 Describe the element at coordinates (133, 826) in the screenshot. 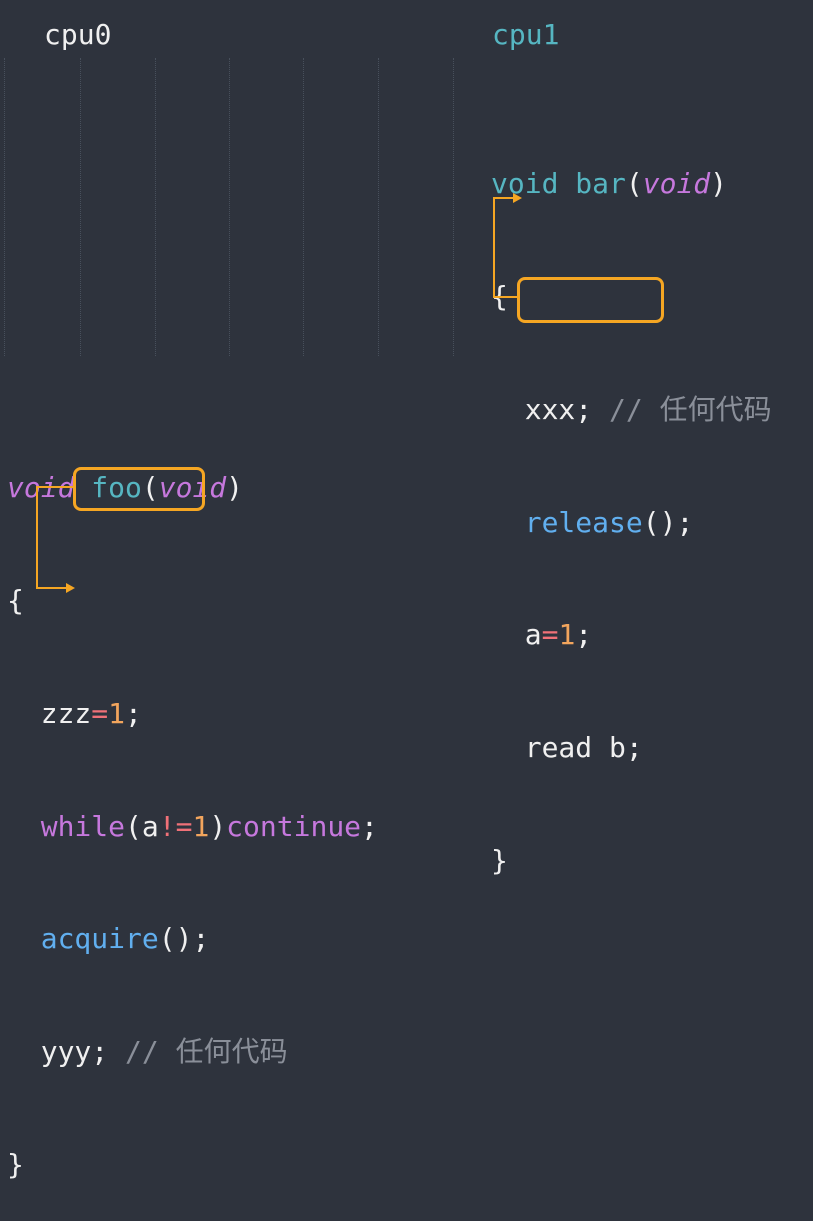

I see `paren: (` at that location.